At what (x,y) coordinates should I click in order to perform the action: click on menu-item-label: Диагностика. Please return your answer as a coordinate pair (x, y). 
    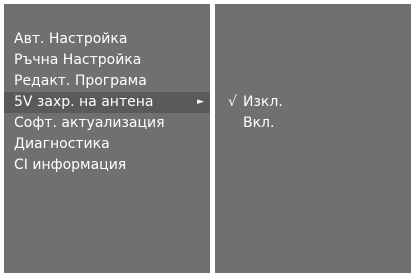
    Looking at the image, I should click on (62, 144).